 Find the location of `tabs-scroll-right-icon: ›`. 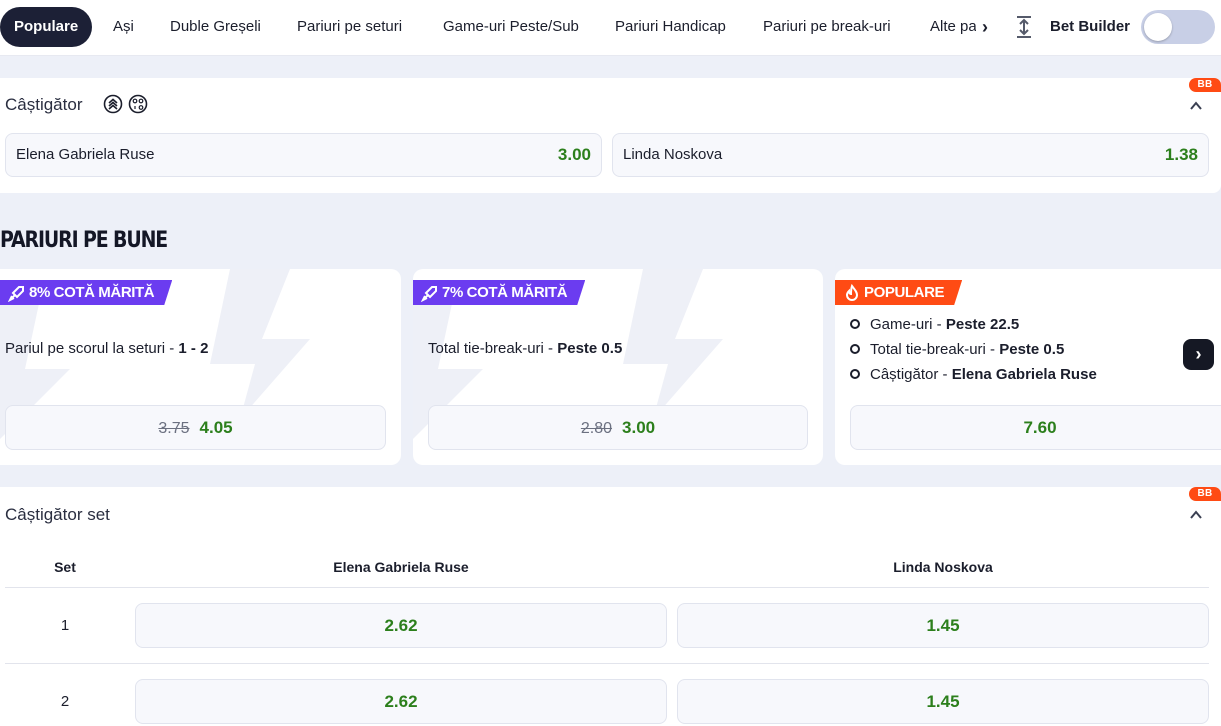

tabs-scroll-right-icon: › is located at coordinates (984, 27).